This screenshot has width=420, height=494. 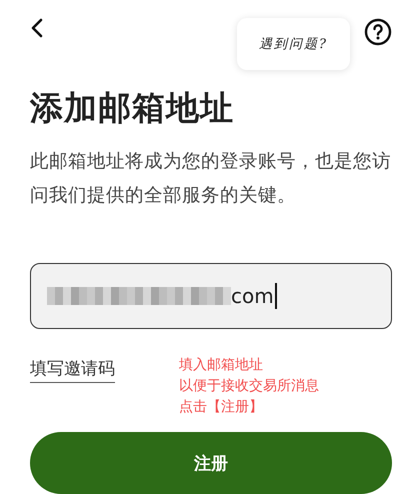 I want to click on email-field: com, so click(x=211, y=296).